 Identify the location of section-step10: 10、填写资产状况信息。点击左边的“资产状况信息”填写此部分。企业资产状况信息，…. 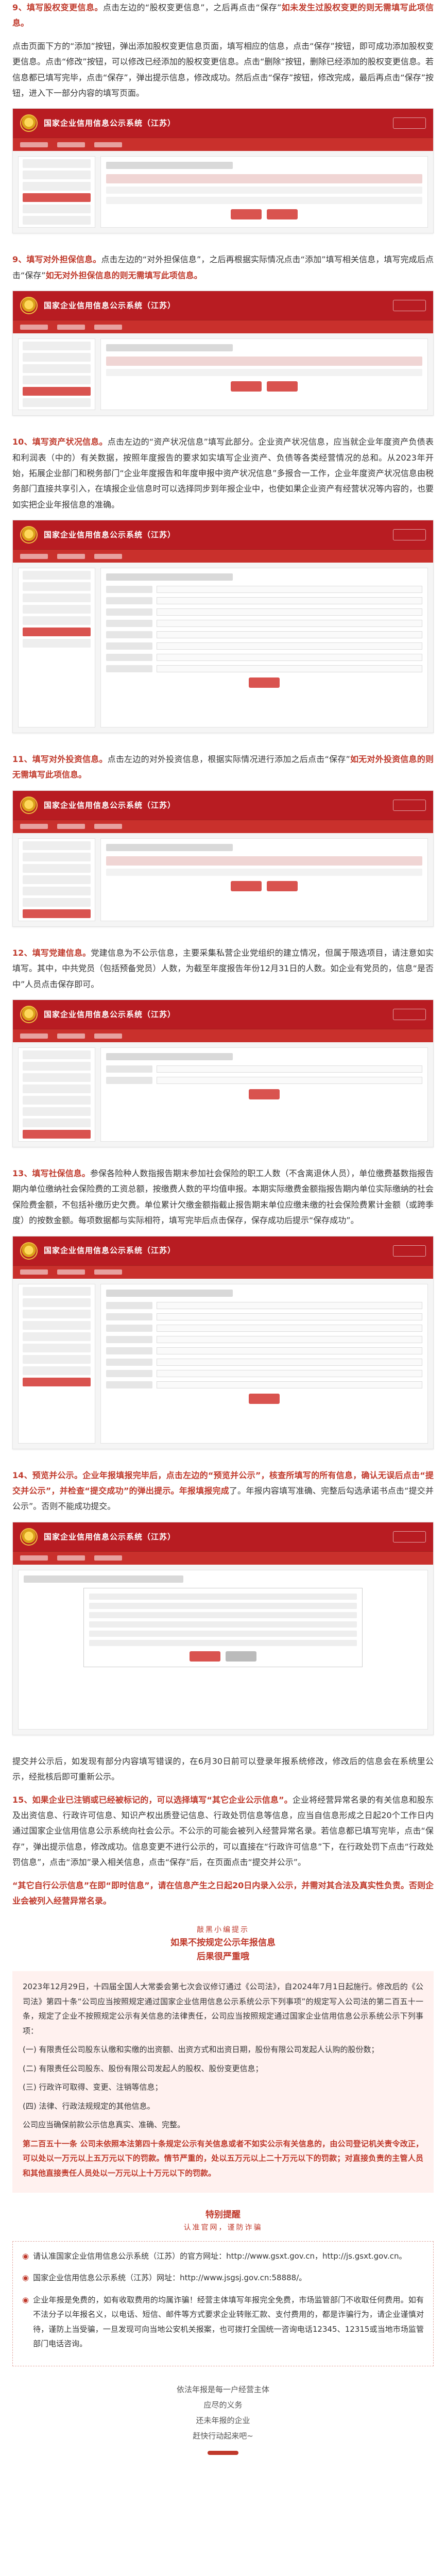
(223, 473).